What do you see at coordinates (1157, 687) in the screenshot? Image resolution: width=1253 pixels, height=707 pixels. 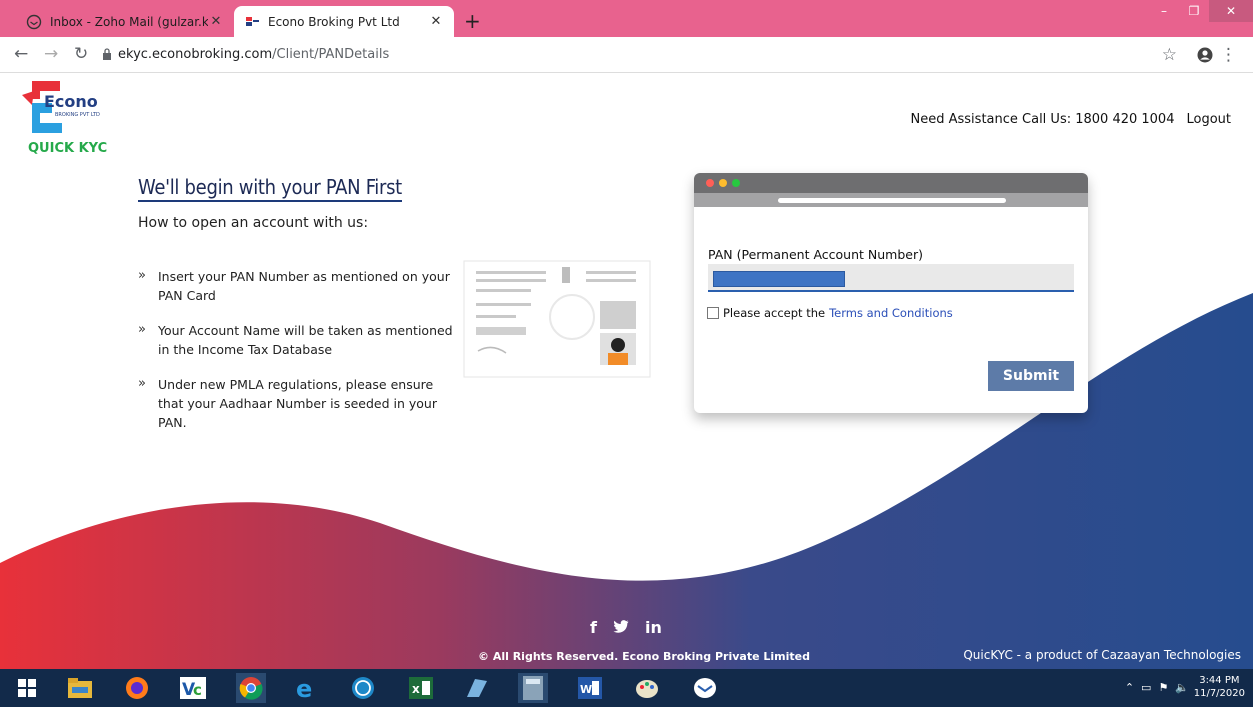 I see `system-tray-icons: ⌃ ▭ ⚑ 🔈` at bounding box center [1157, 687].